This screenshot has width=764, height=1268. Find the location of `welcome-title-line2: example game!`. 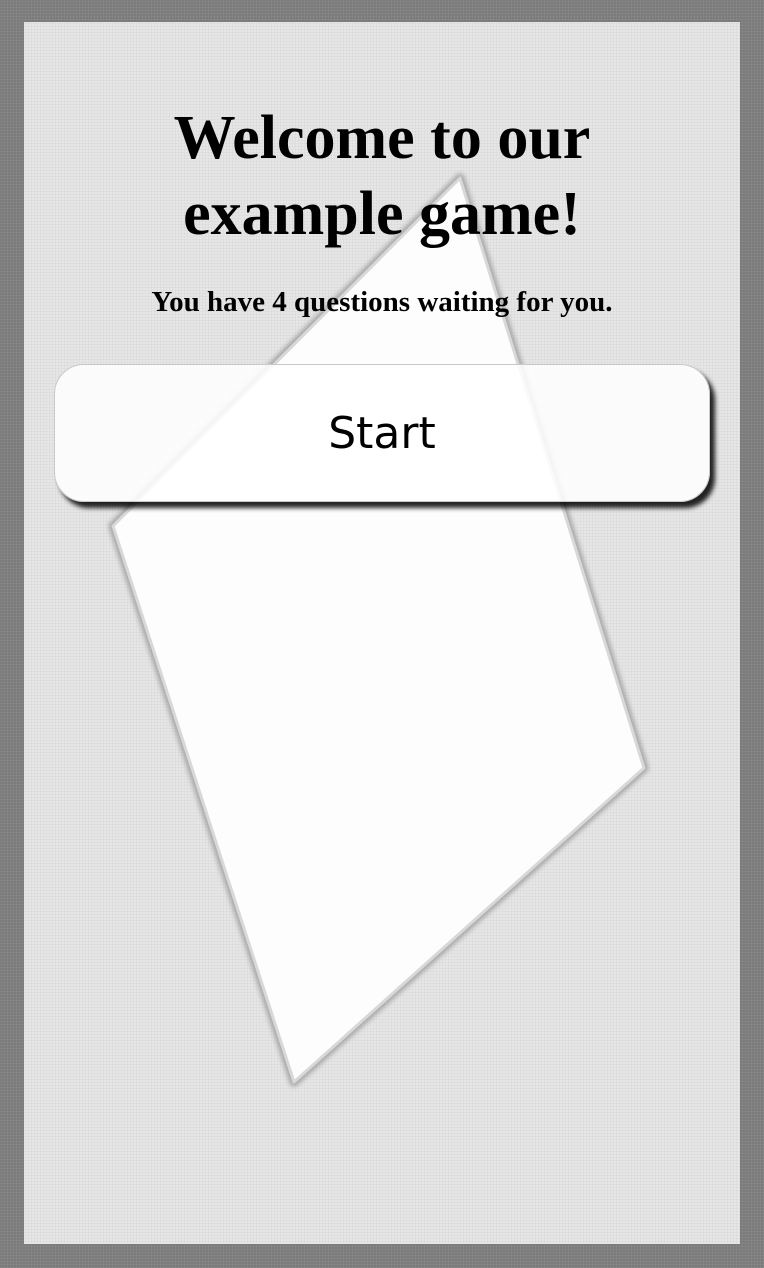

welcome-title-line2: example game! is located at coordinates (382, 214).